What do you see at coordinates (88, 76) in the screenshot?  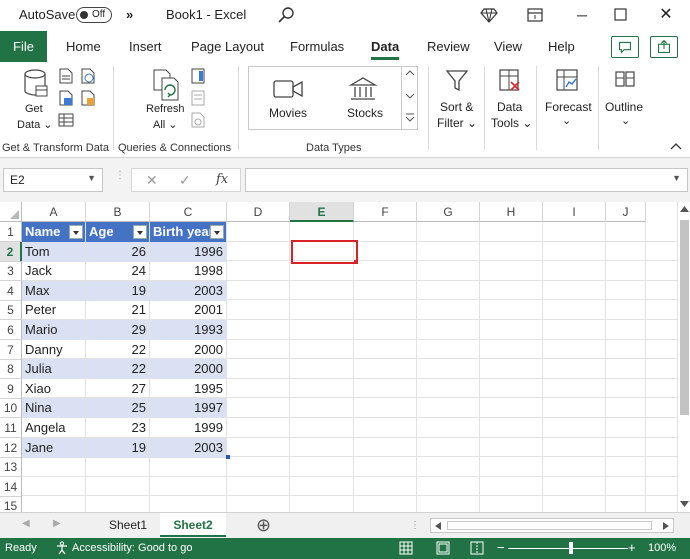 I see `from-web-icon` at bounding box center [88, 76].